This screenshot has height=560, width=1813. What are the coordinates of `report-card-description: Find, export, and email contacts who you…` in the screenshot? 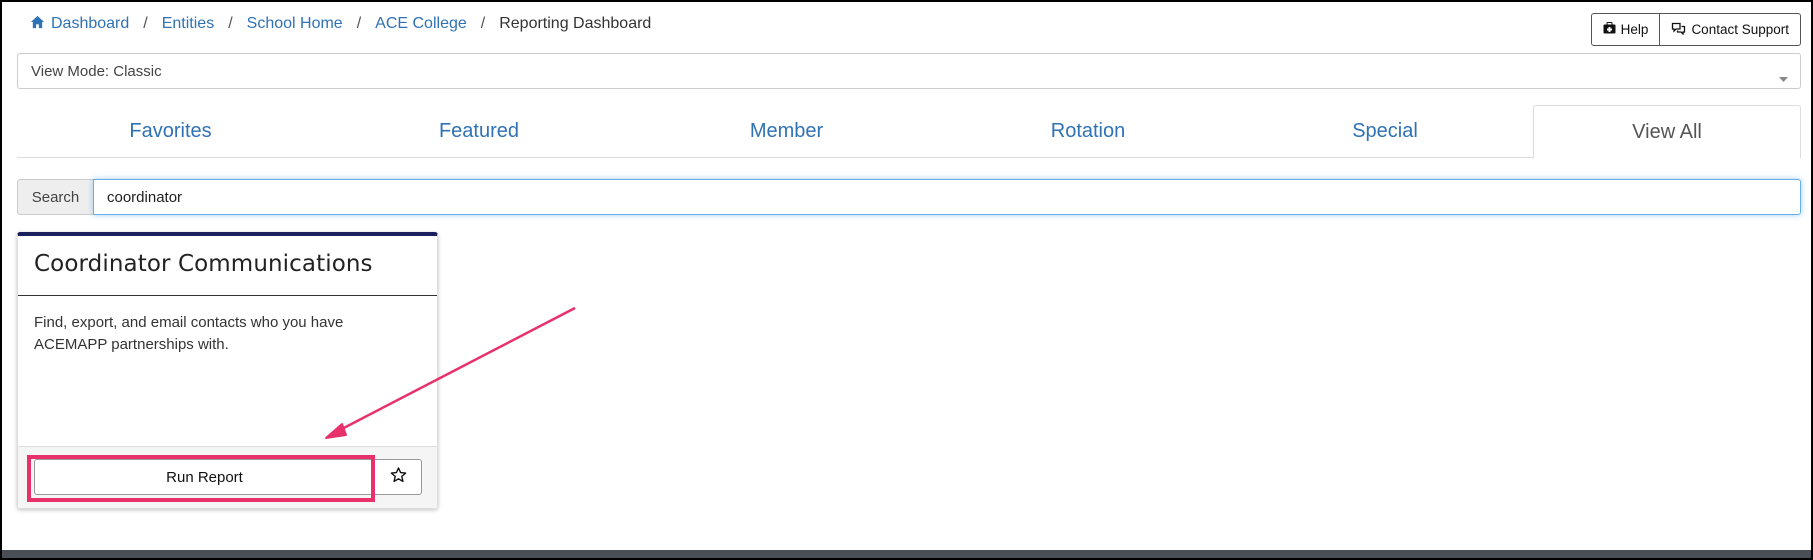 It's located at (227, 372).